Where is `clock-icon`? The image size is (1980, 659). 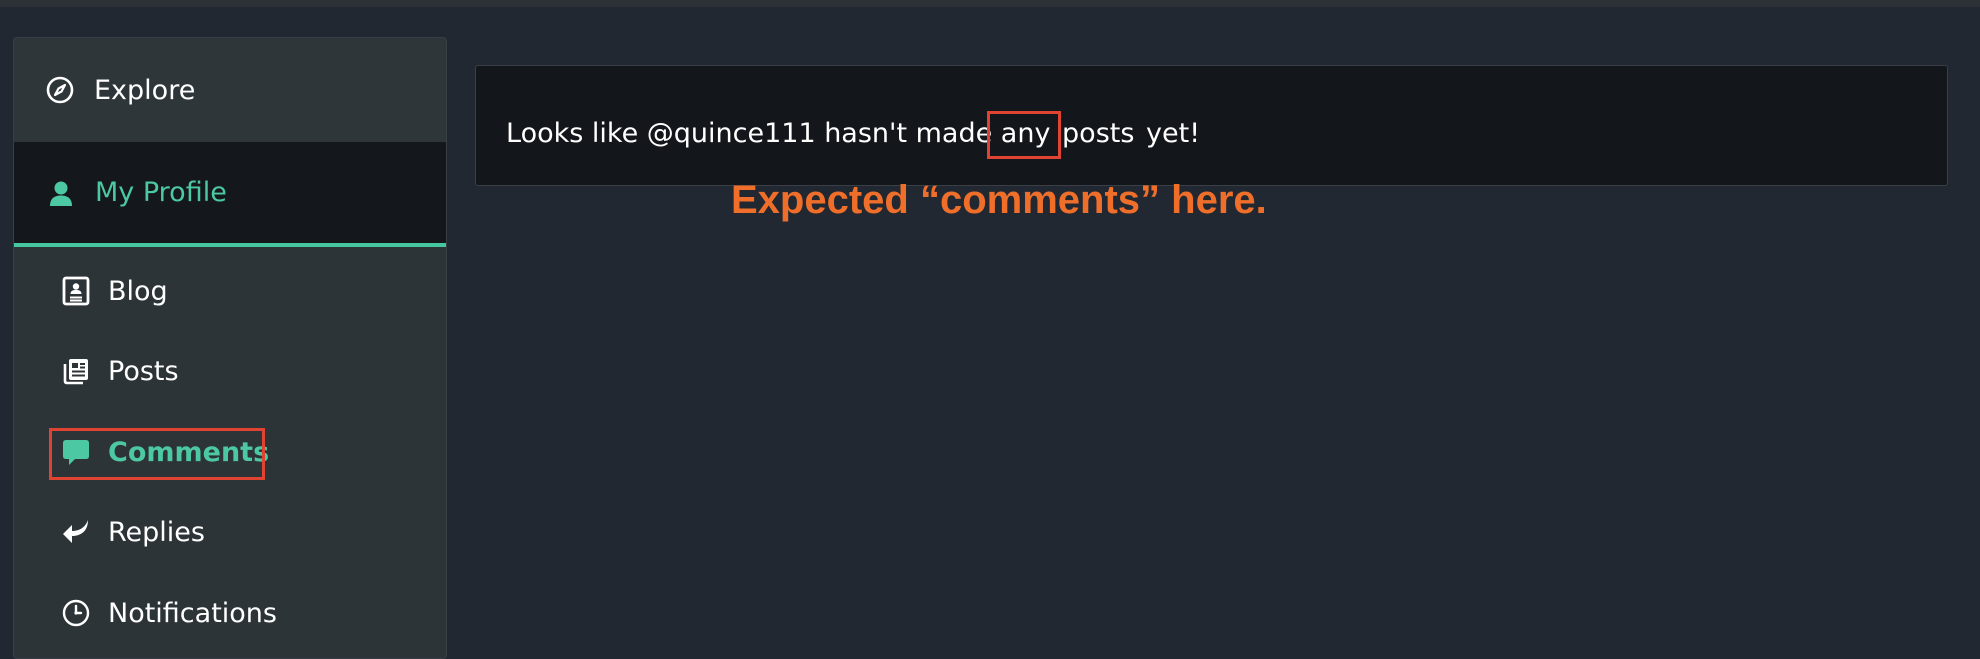
clock-icon is located at coordinates (76, 613).